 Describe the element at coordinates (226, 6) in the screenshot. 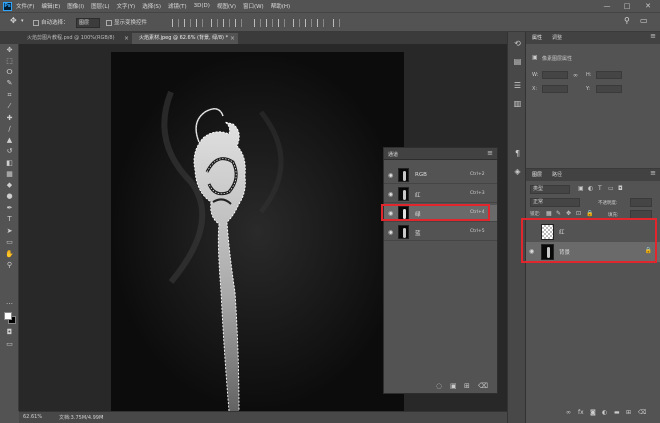

I see `menu-view: 视图(V)` at that location.